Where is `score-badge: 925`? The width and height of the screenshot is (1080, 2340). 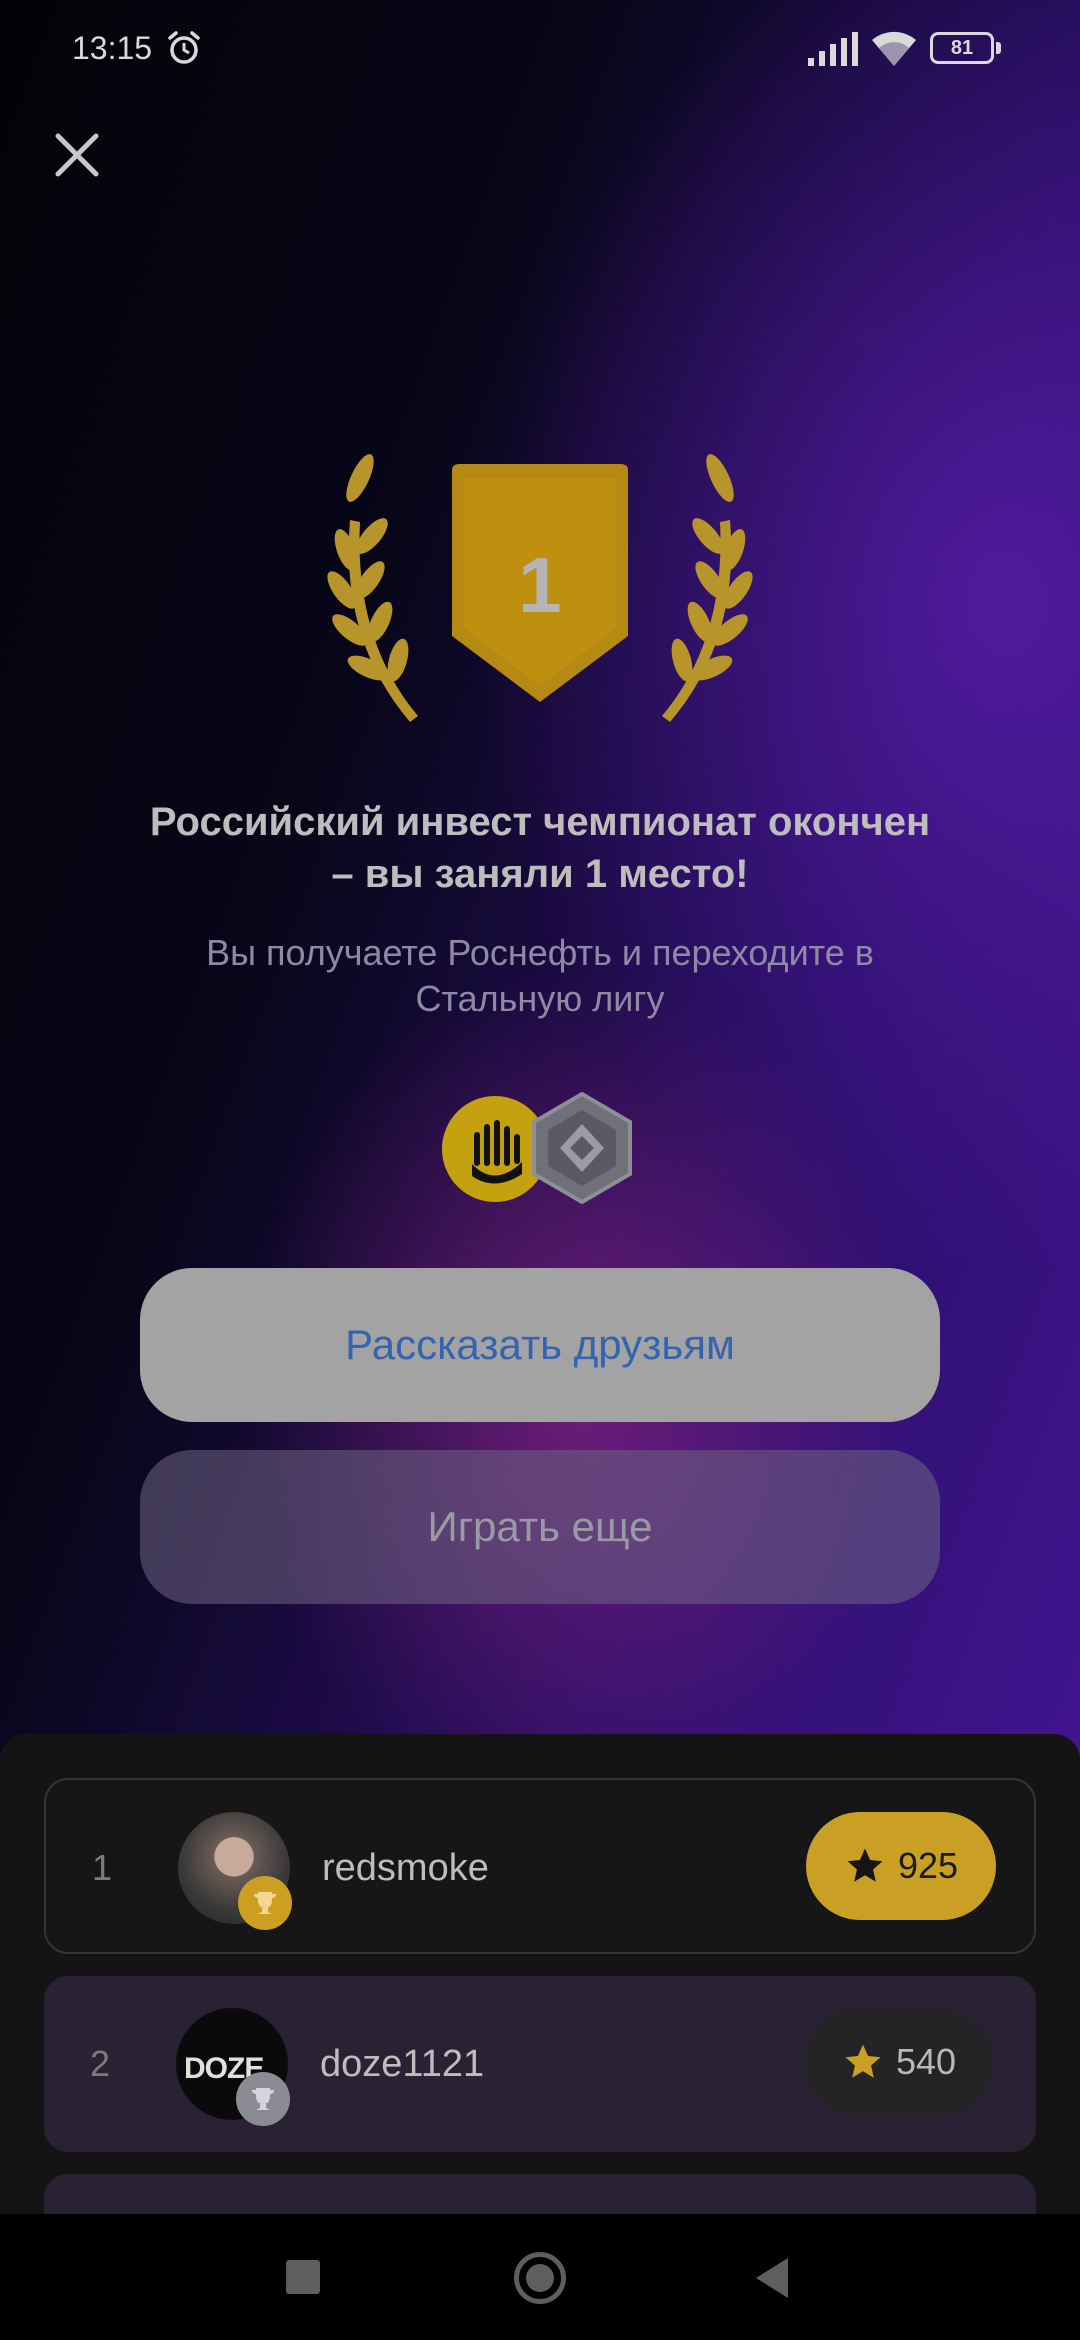
score-badge: 925 is located at coordinates (901, 1866).